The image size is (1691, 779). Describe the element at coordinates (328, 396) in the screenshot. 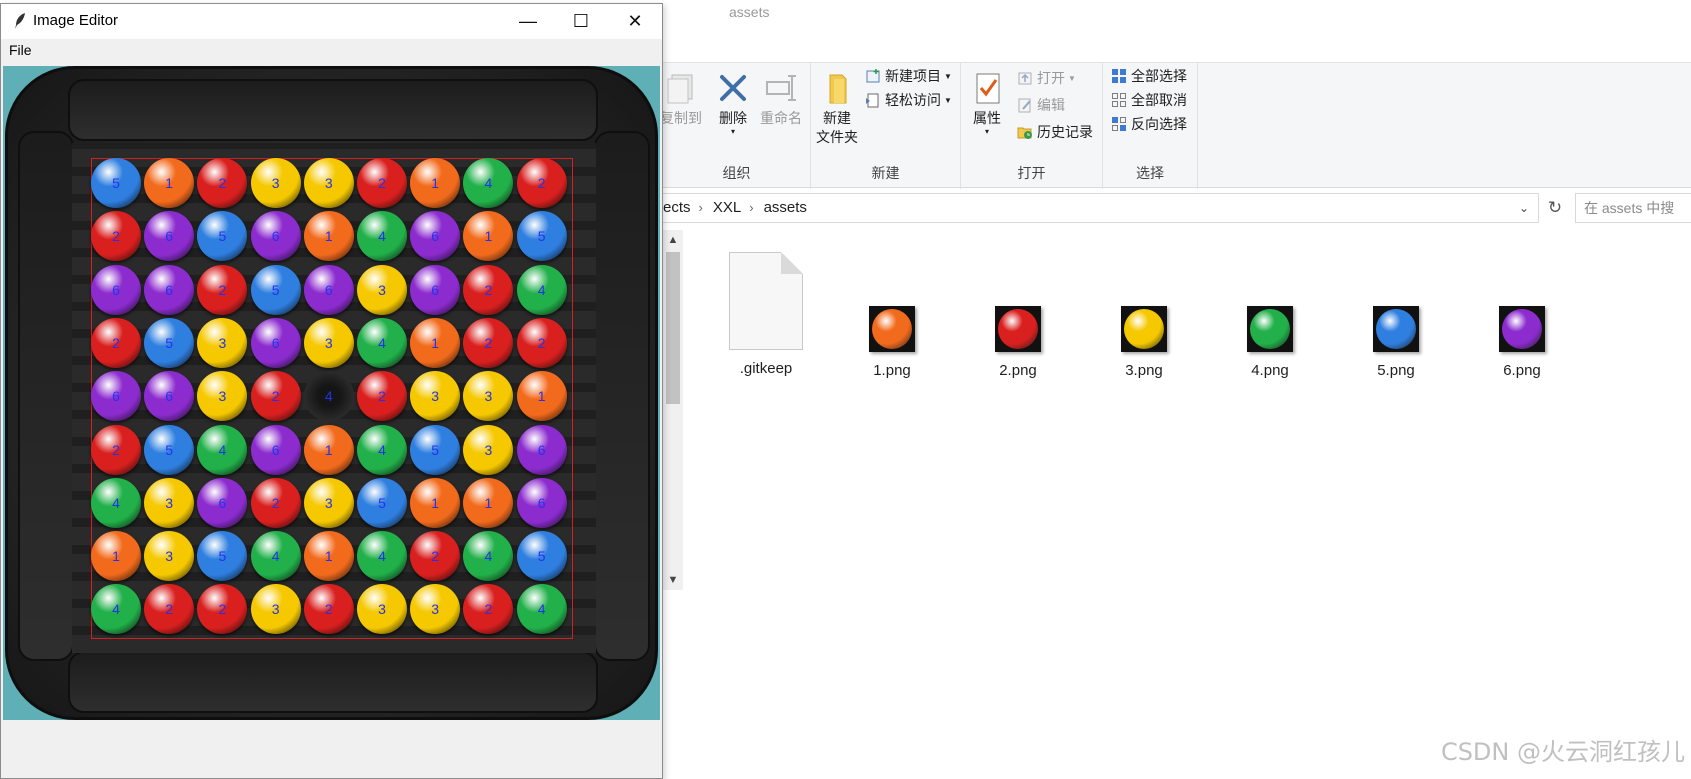

I see `empty-cell: 4` at that location.